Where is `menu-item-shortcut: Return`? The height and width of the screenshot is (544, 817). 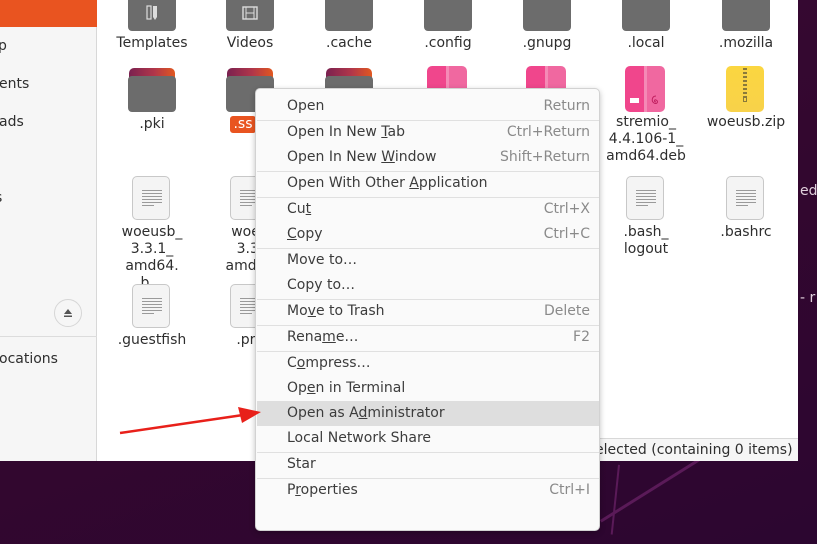 menu-item-shortcut: Return is located at coordinates (566, 106).